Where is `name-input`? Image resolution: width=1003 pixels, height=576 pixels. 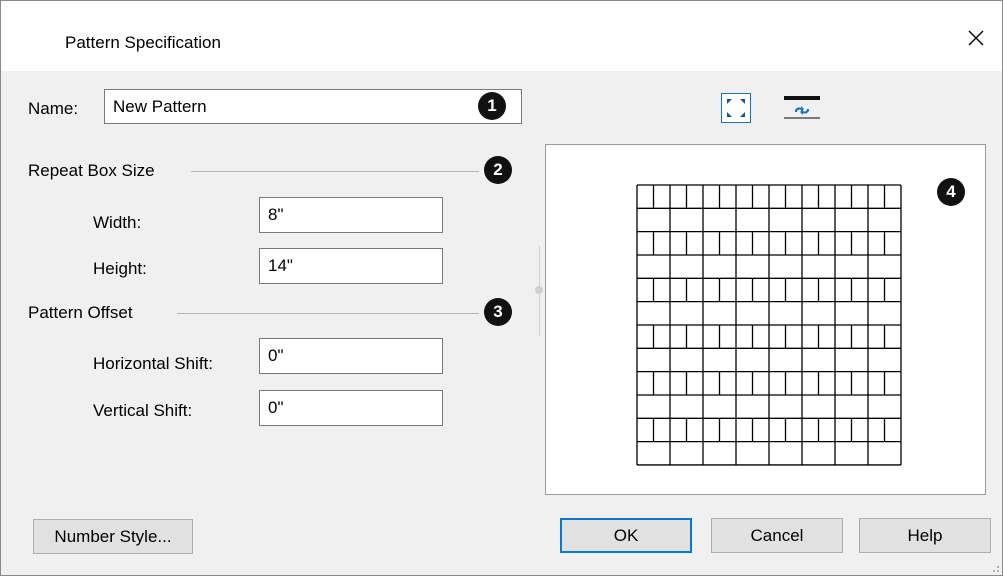
name-input is located at coordinates (313, 106).